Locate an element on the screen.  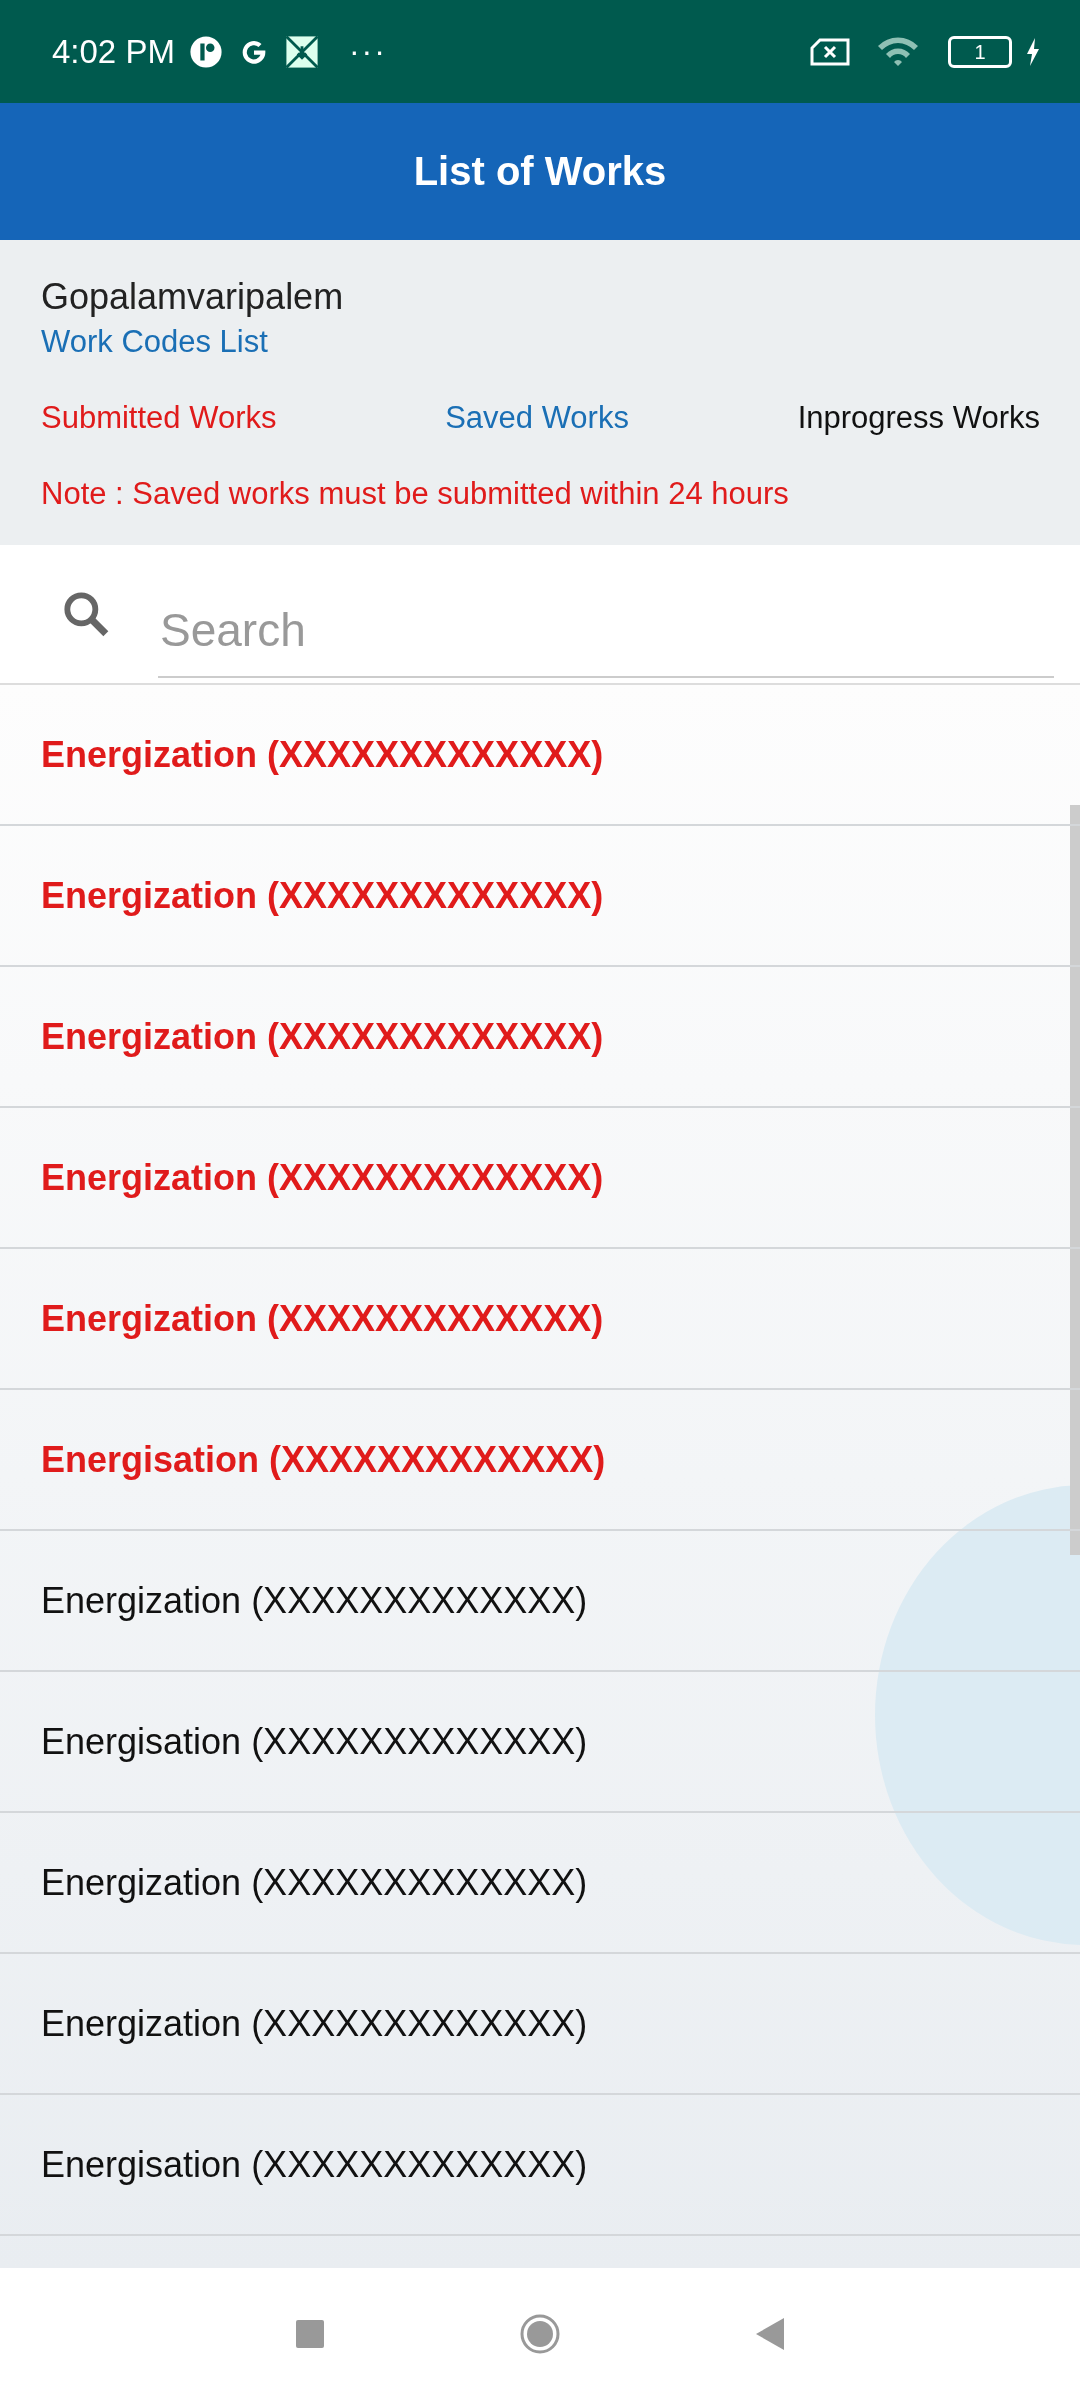
screen-title: List of Works is located at coordinates (540, 171).